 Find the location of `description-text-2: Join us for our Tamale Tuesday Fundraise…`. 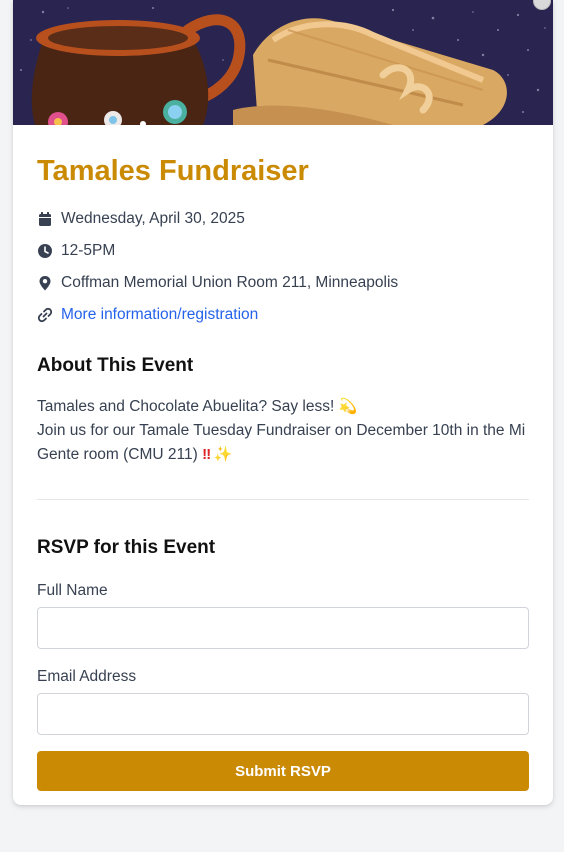

description-text-2: Join us for our Tamale Tuesday Fundraise… is located at coordinates (281, 442).